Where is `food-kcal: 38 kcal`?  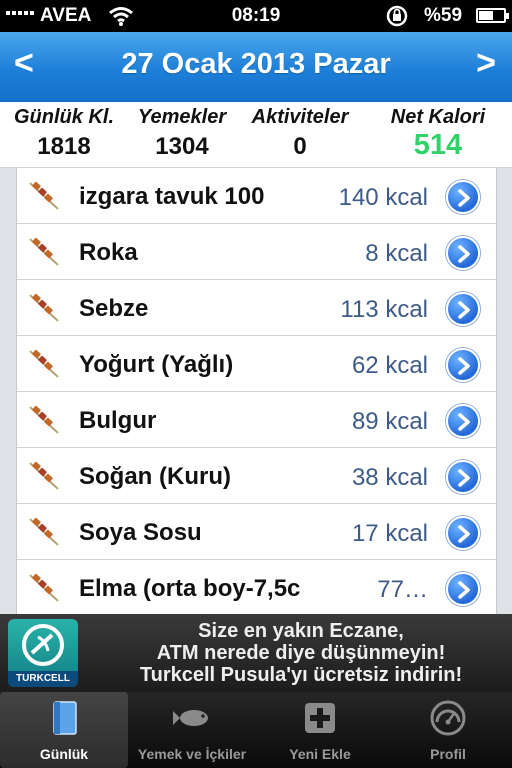 food-kcal: 38 kcal is located at coordinates (389, 477).